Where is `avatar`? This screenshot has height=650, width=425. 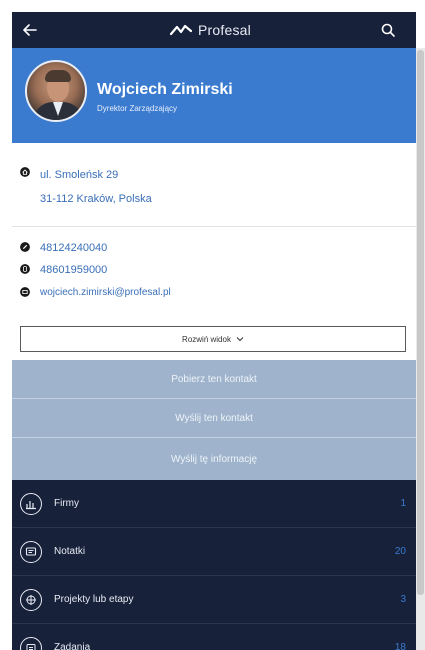 avatar is located at coordinates (56, 91).